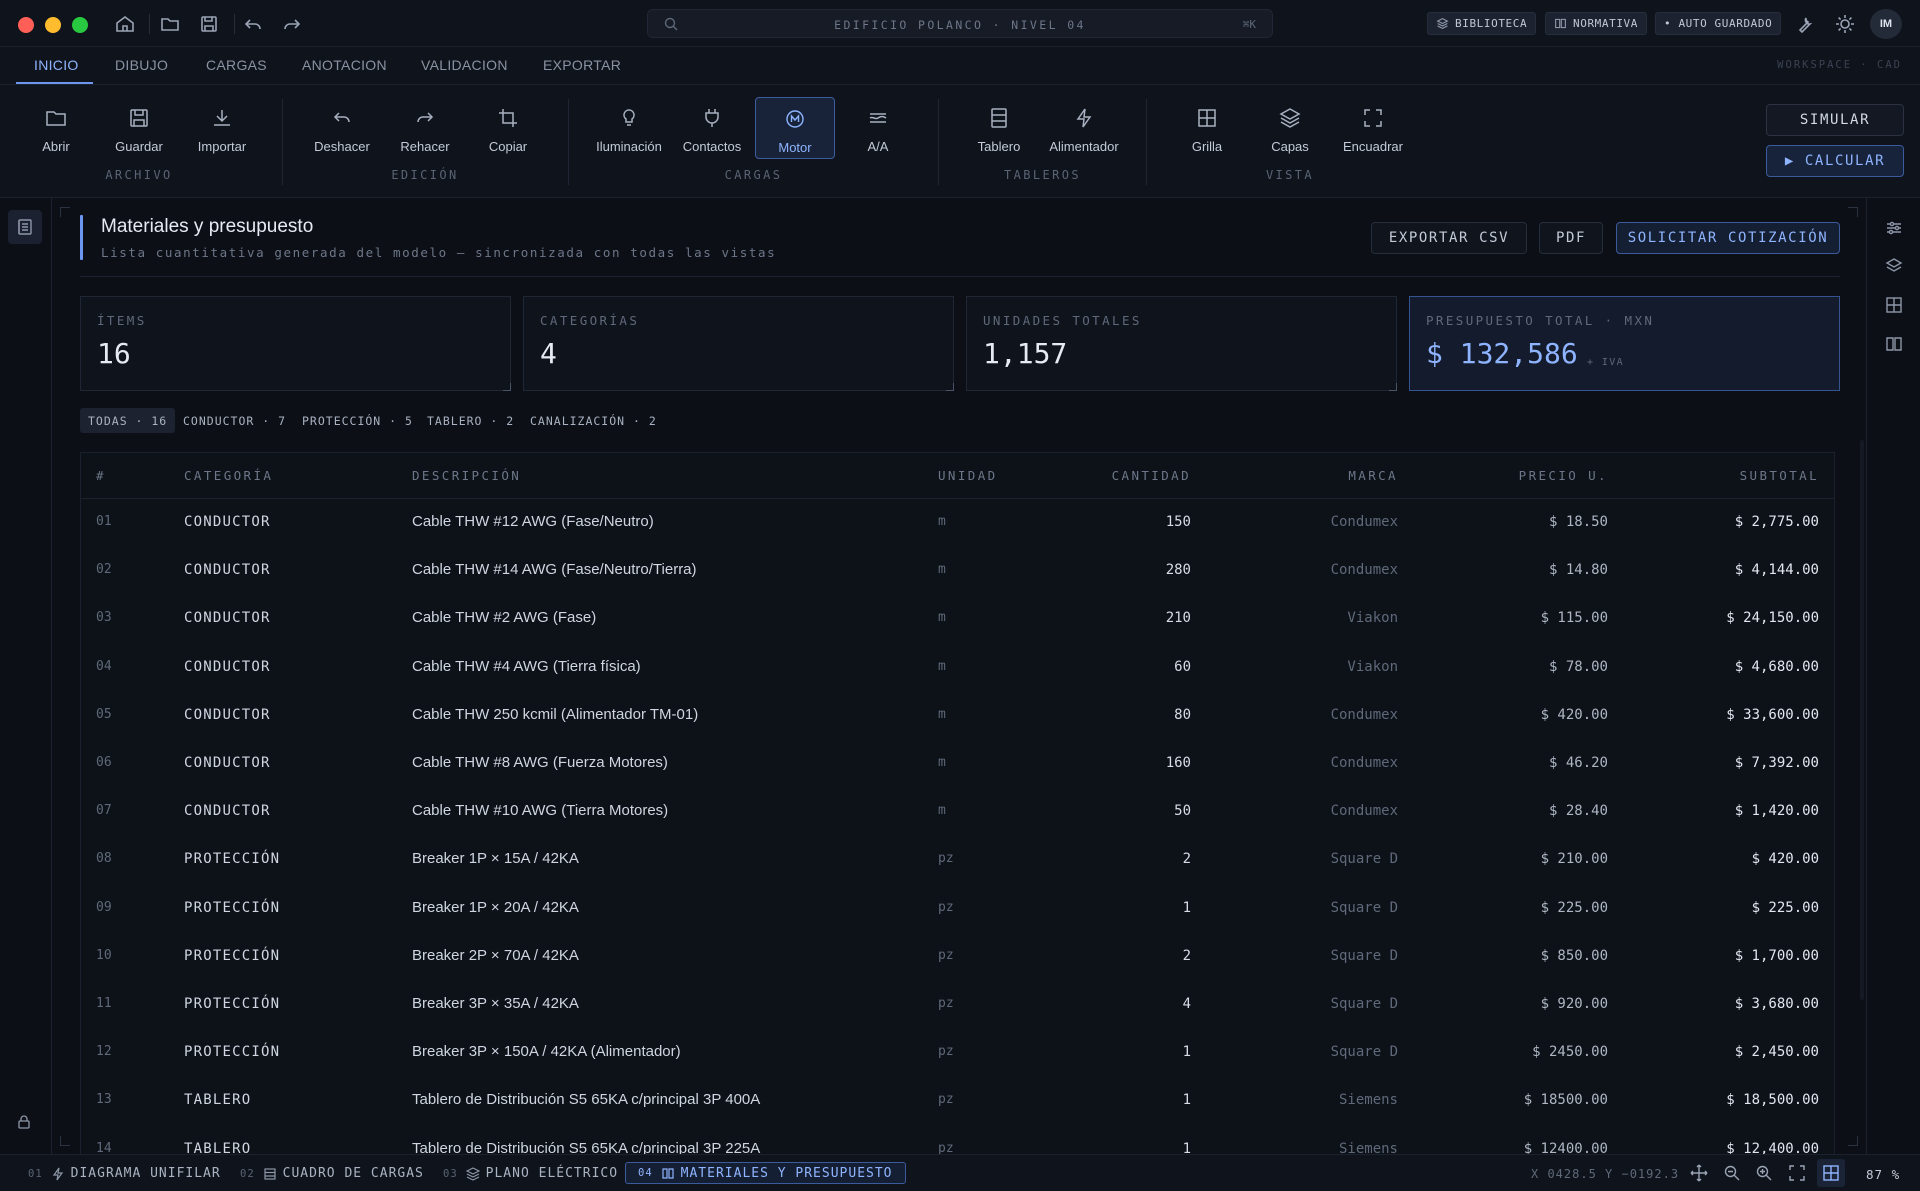  What do you see at coordinates (1835, 120) in the screenshot?
I see `simular-button: SIMULAR` at bounding box center [1835, 120].